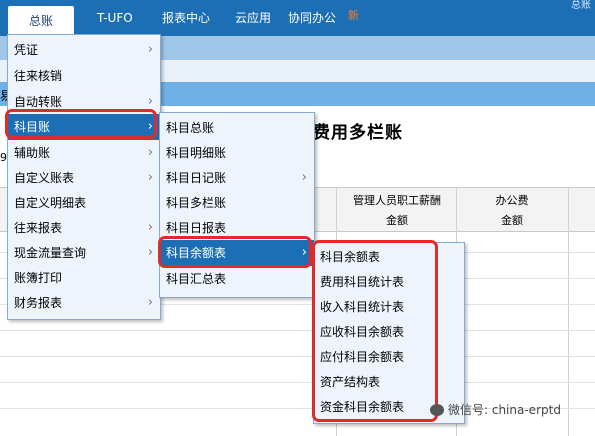 Image resolution: width=595 pixels, height=436 pixels. I want to click on top-menu-bar: 总账 T-UFO 报表中心 云应用 协同办公 新 总账, so click(297, 18).